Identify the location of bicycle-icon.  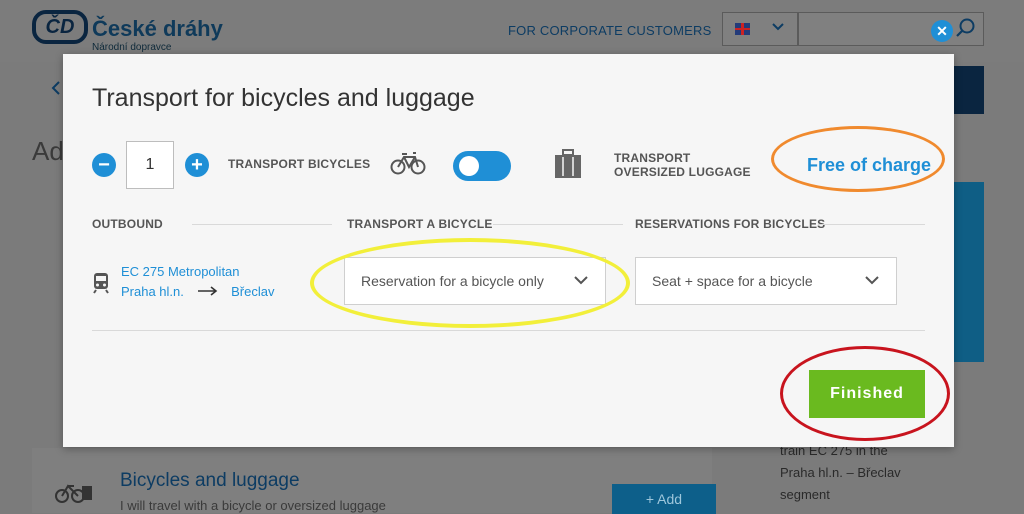
(408, 165).